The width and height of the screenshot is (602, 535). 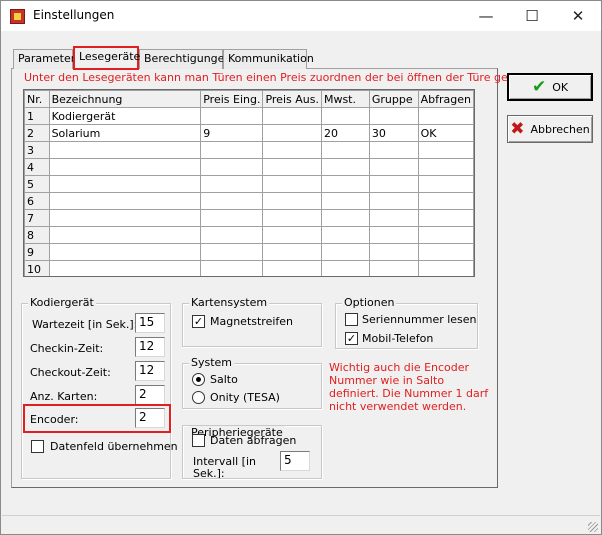 What do you see at coordinates (268, 59) in the screenshot?
I see `tab-kommunikation: Kommunikation` at bounding box center [268, 59].